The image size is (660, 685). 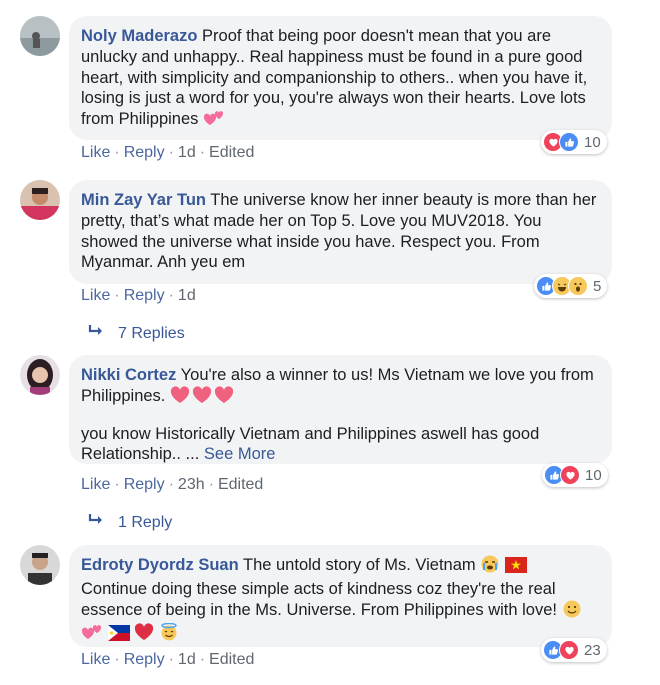 I want to click on commenter-name: Noly Maderazo, so click(x=139, y=36).